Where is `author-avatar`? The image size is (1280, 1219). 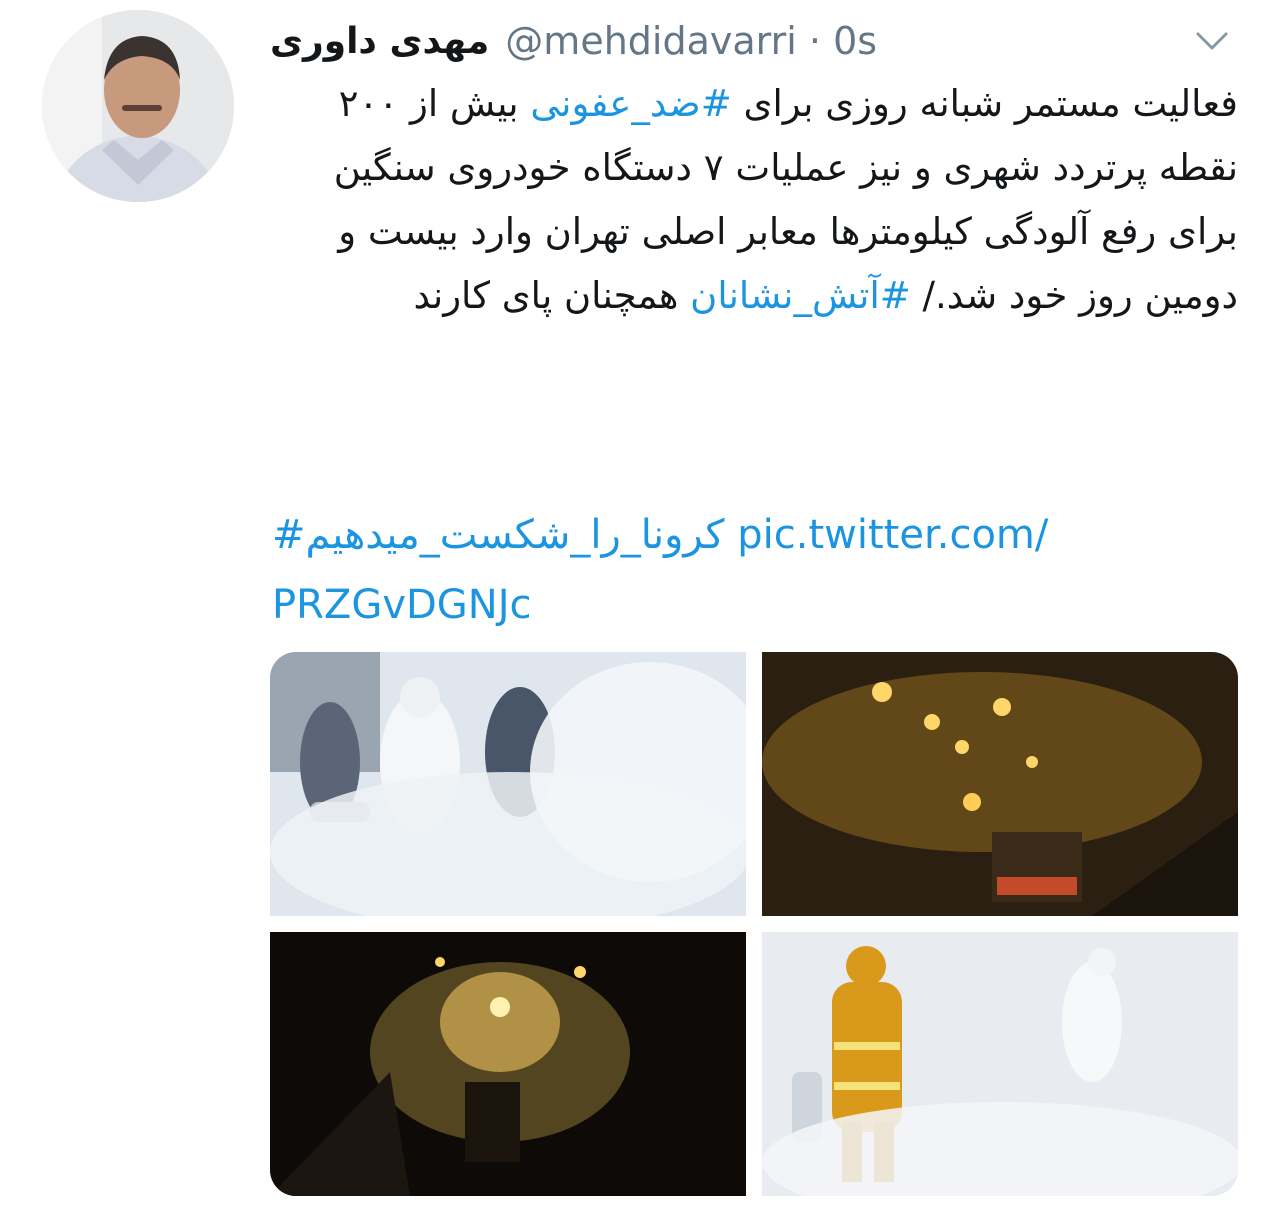
author-avatar is located at coordinates (138, 106).